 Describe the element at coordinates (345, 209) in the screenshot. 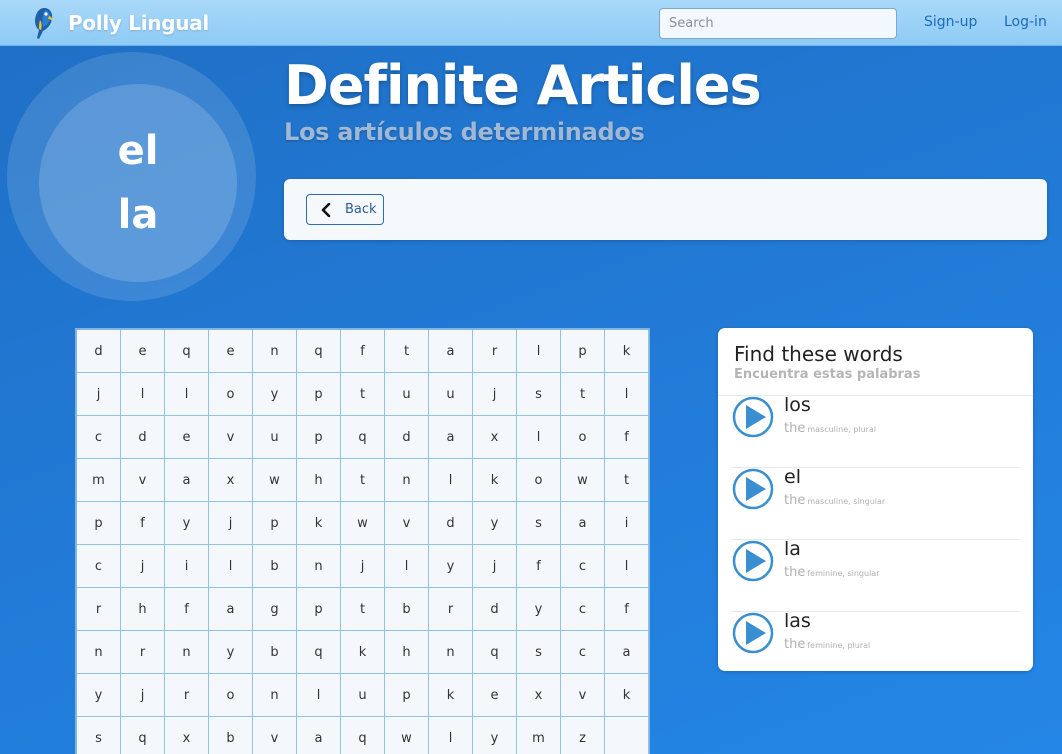

I see `back-button: Back` at that location.